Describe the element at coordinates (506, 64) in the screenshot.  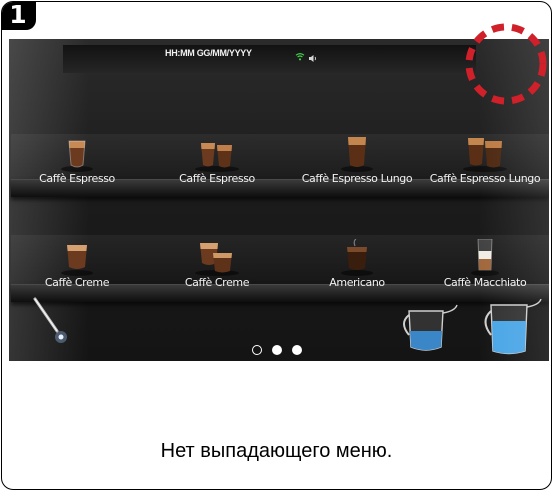
I see `highlight-circle` at that location.